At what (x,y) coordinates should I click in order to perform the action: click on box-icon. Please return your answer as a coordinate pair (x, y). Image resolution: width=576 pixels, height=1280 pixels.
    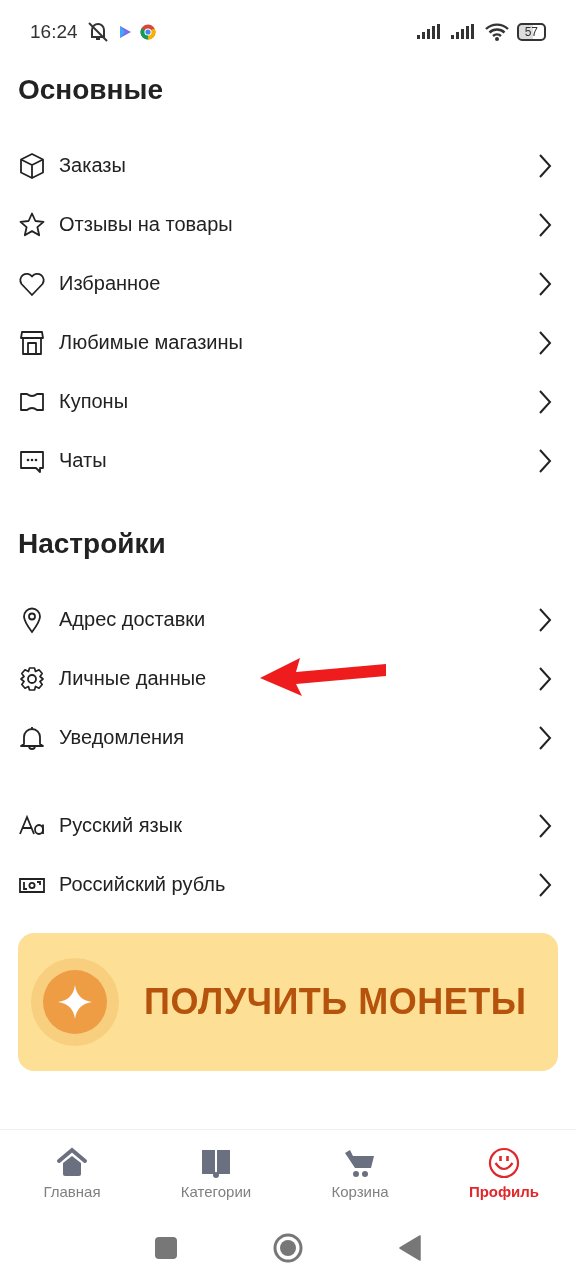
    Looking at the image, I should click on (32, 165).